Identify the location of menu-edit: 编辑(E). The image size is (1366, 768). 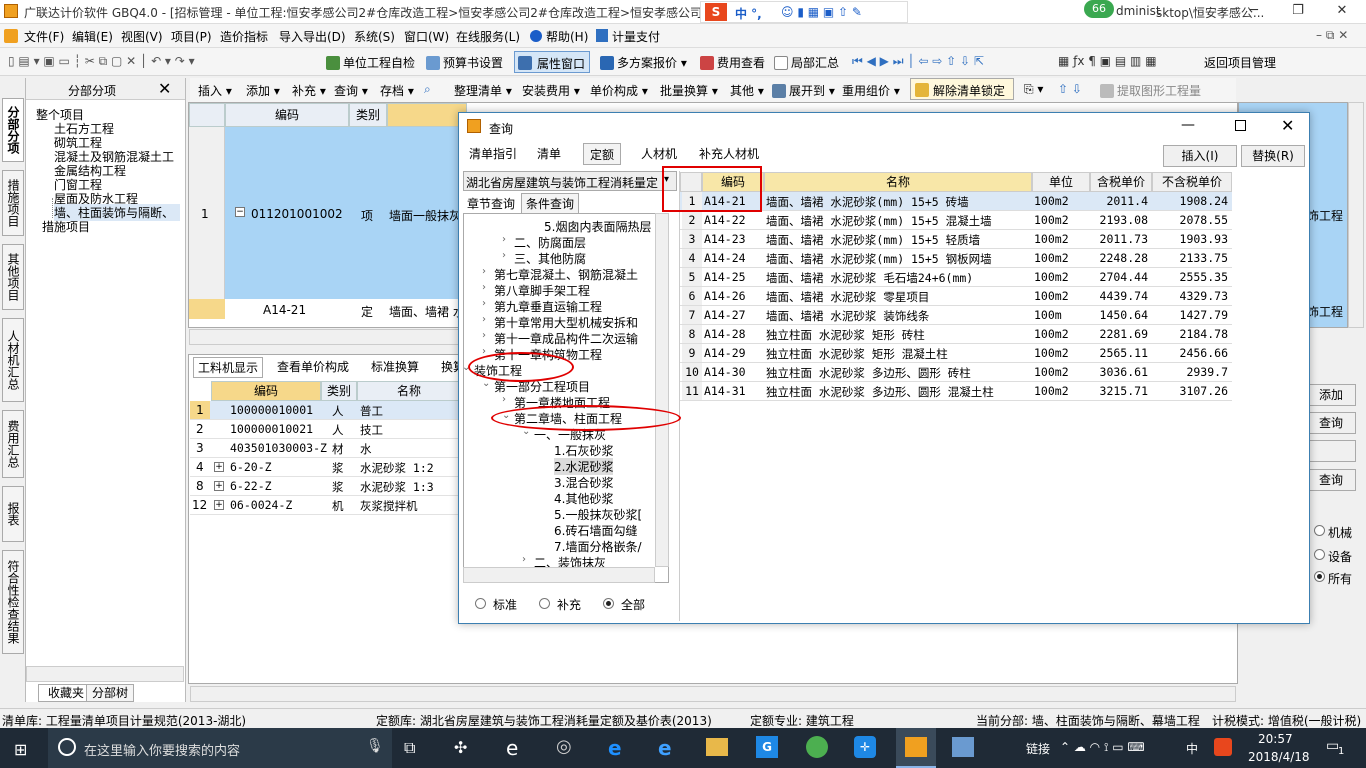
(92, 36).